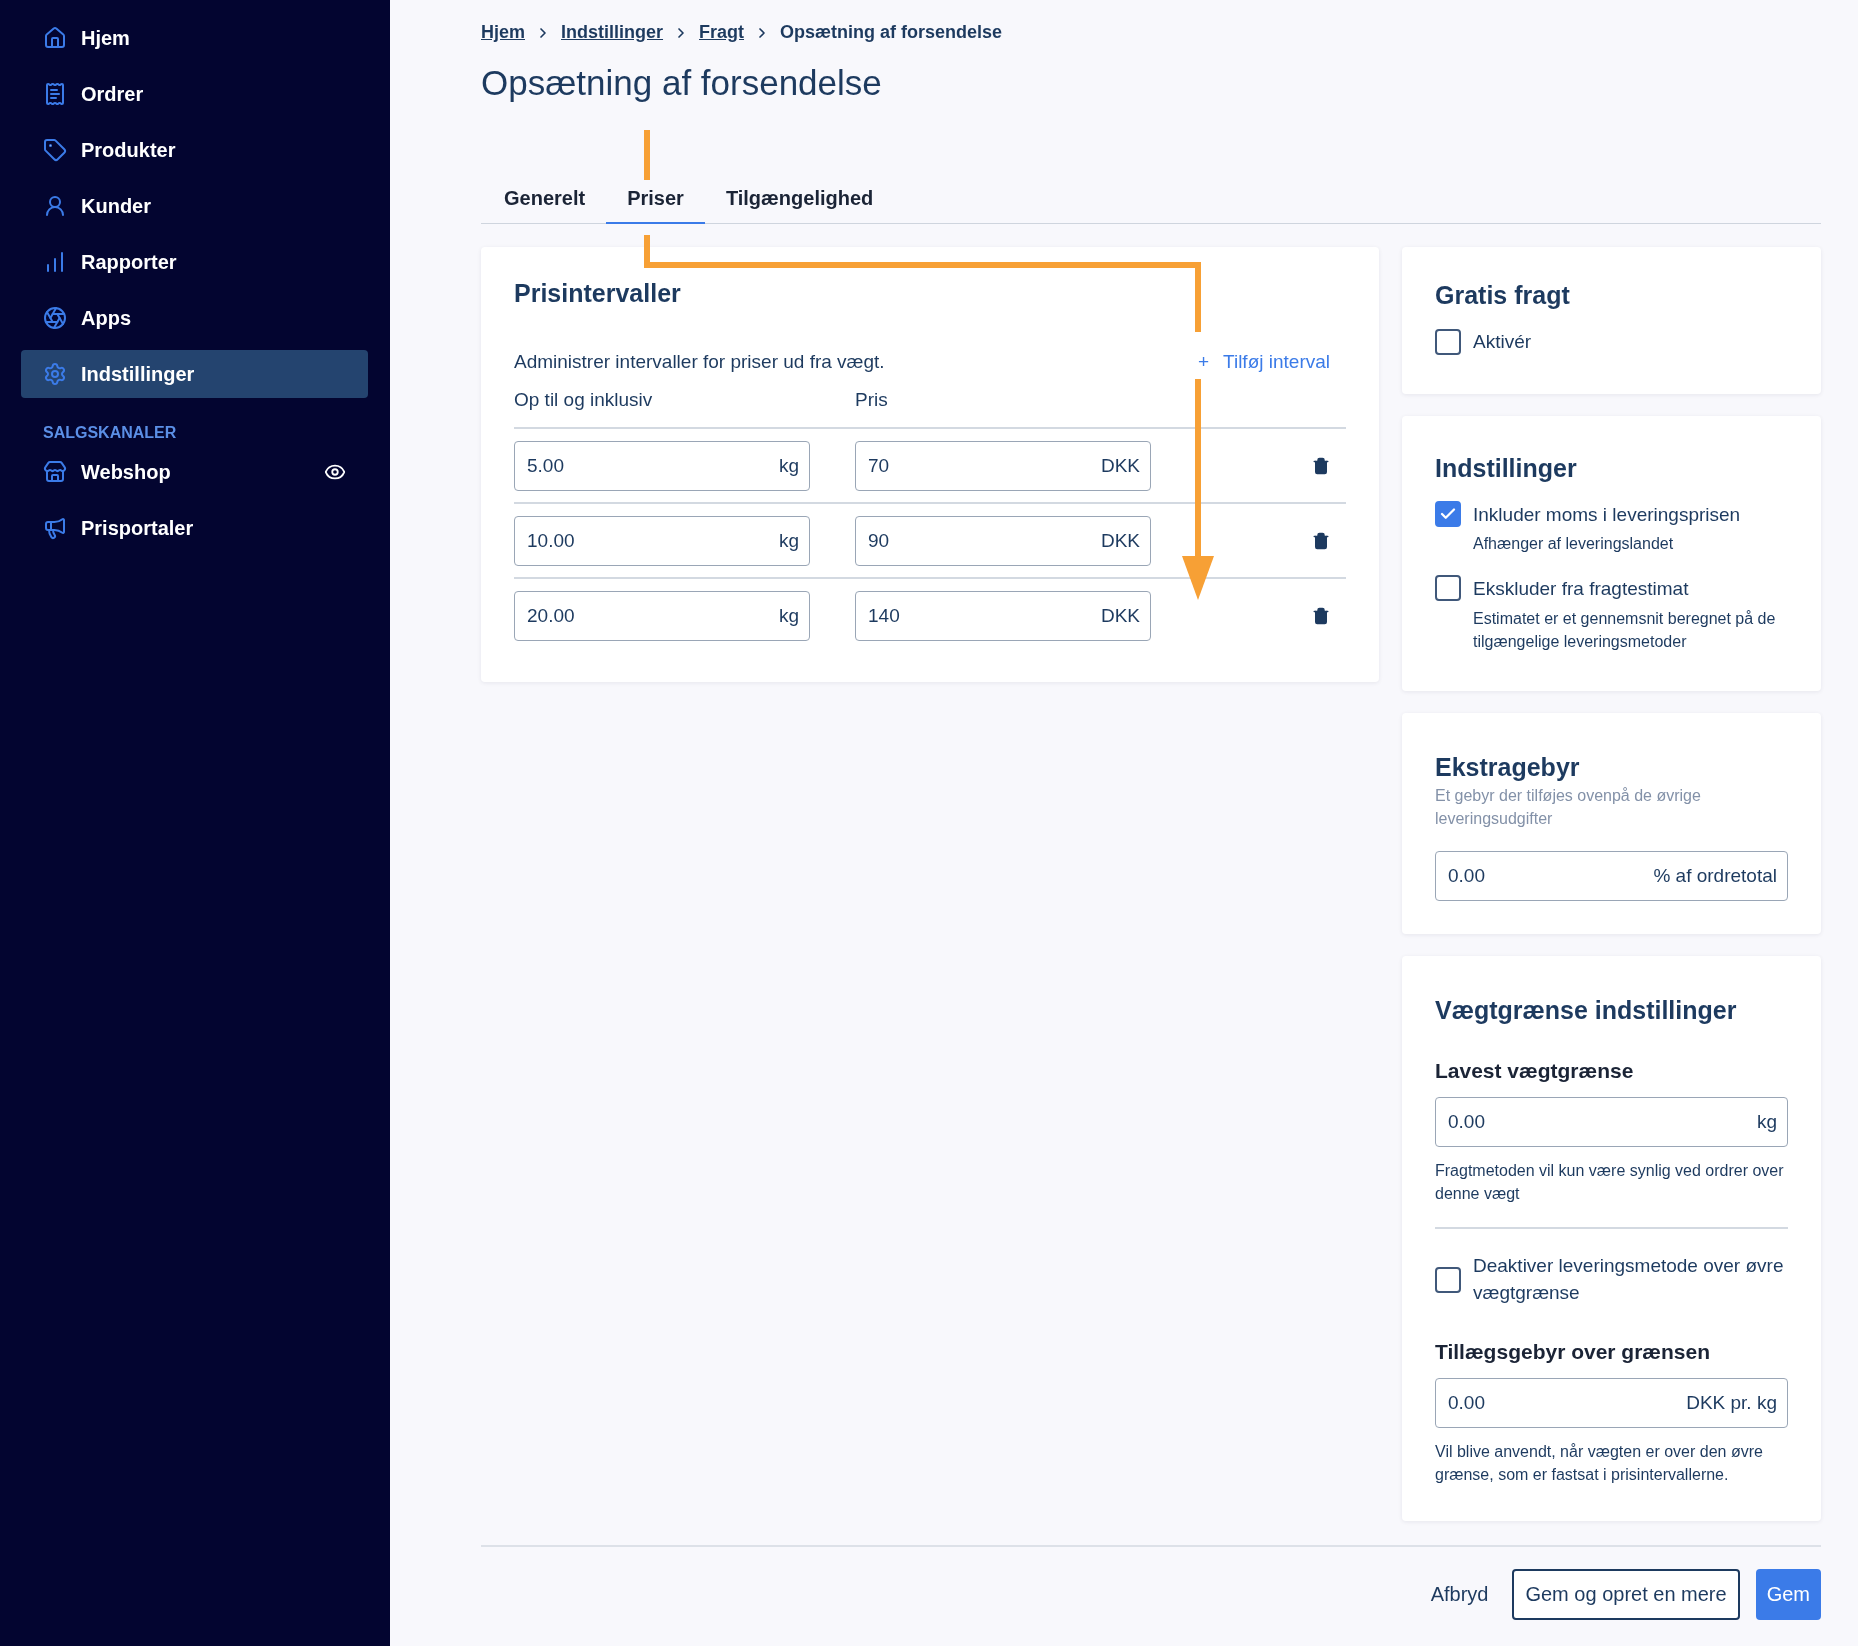  Describe the element at coordinates (1626, 1594) in the screenshot. I see `save-and-new-button: Gem og opret en mere` at that location.